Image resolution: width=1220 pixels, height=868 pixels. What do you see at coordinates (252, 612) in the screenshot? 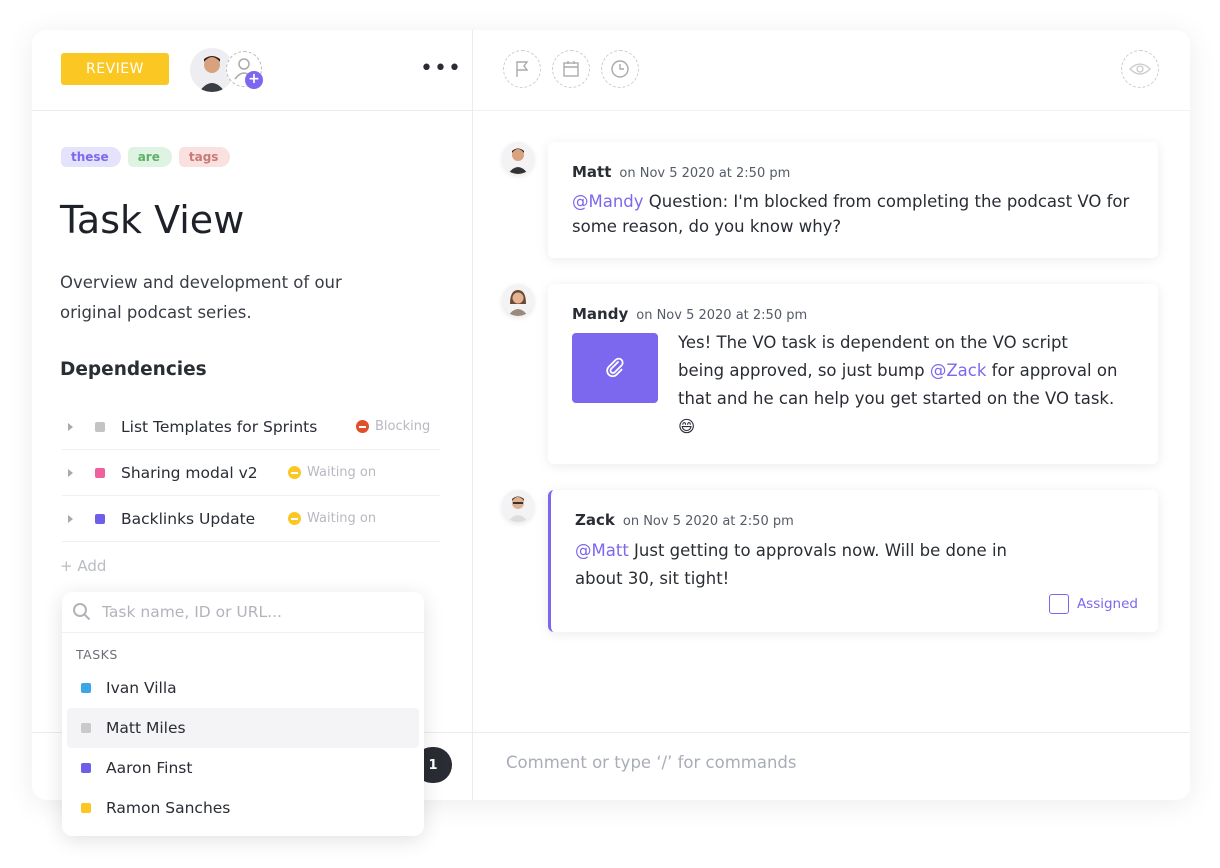
I see `task-search-input` at bounding box center [252, 612].